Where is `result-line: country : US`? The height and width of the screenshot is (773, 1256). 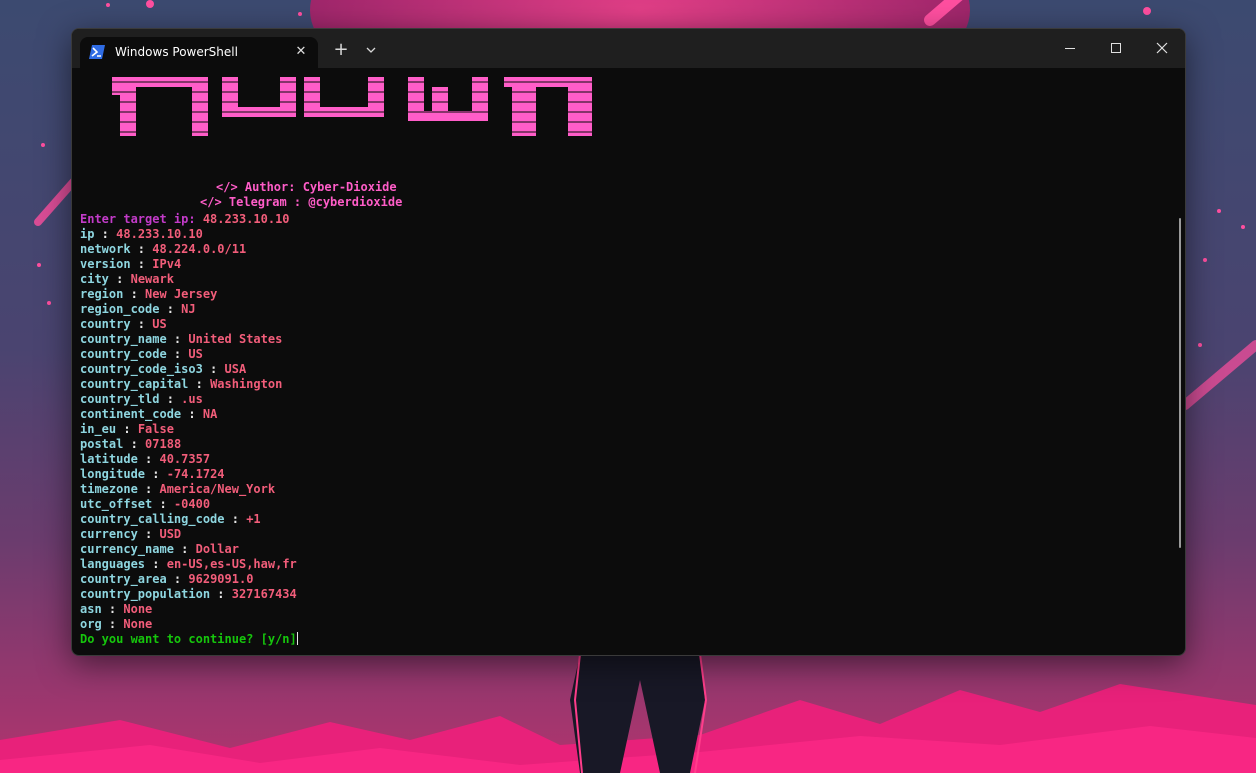
result-line: country : US is located at coordinates (189, 324).